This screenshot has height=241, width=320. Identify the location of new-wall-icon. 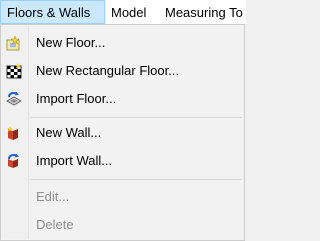
(12, 133).